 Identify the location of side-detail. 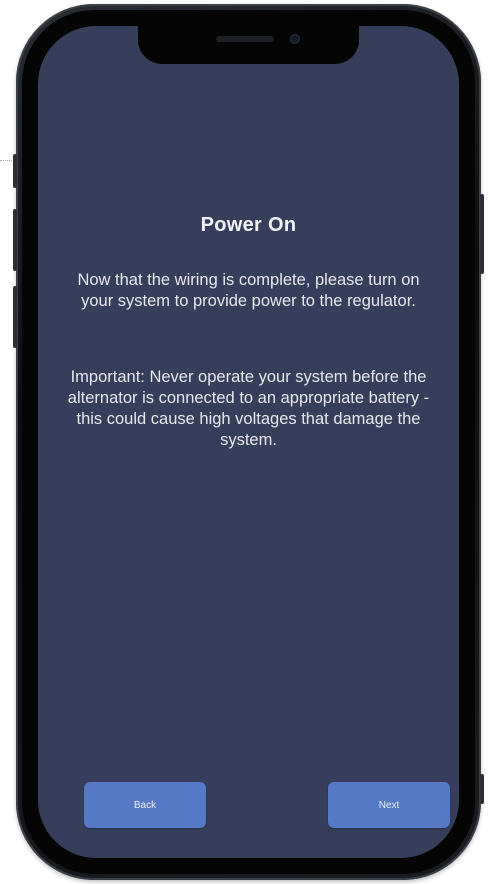
(482, 789).